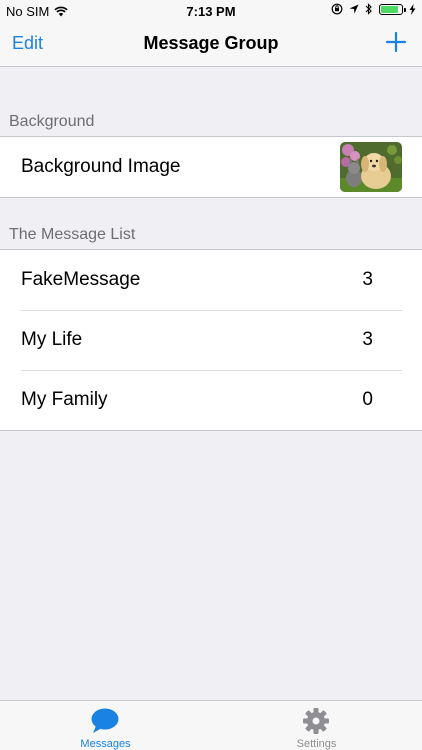 The image size is (422, 750). What do you see at coordinates (316, 721) in the screenshot?
I see `gear-icon` at bounding box center [316, 721].